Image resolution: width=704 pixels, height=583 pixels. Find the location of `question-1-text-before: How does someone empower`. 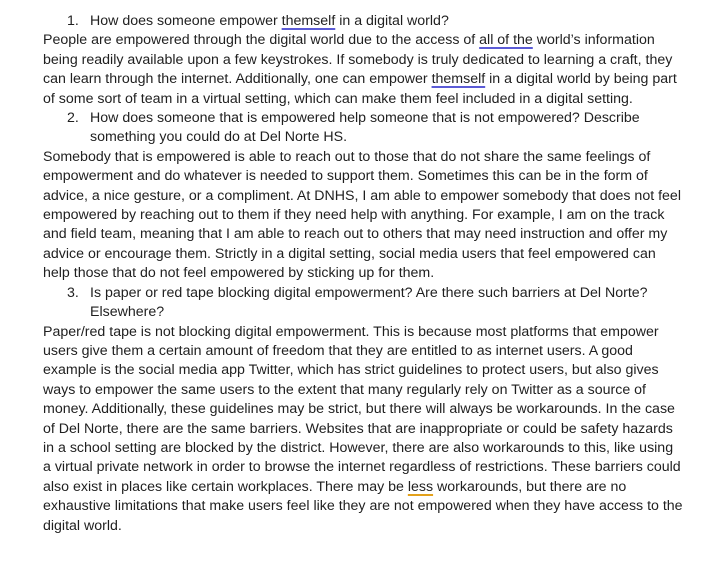

question-1-text-before: How does someone empower is located at coordinates (186, 21).